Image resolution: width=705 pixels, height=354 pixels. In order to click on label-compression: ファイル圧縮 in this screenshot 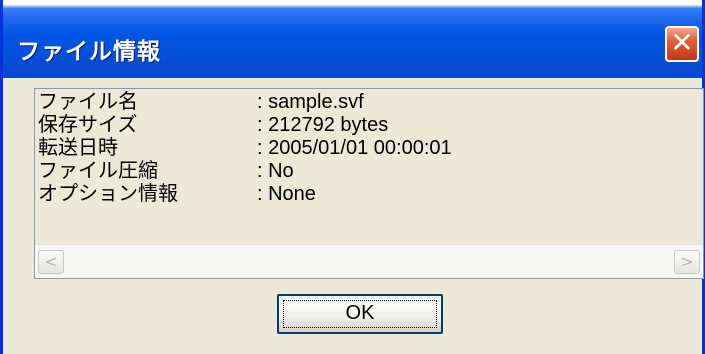, I will do `click(98, 171)`.